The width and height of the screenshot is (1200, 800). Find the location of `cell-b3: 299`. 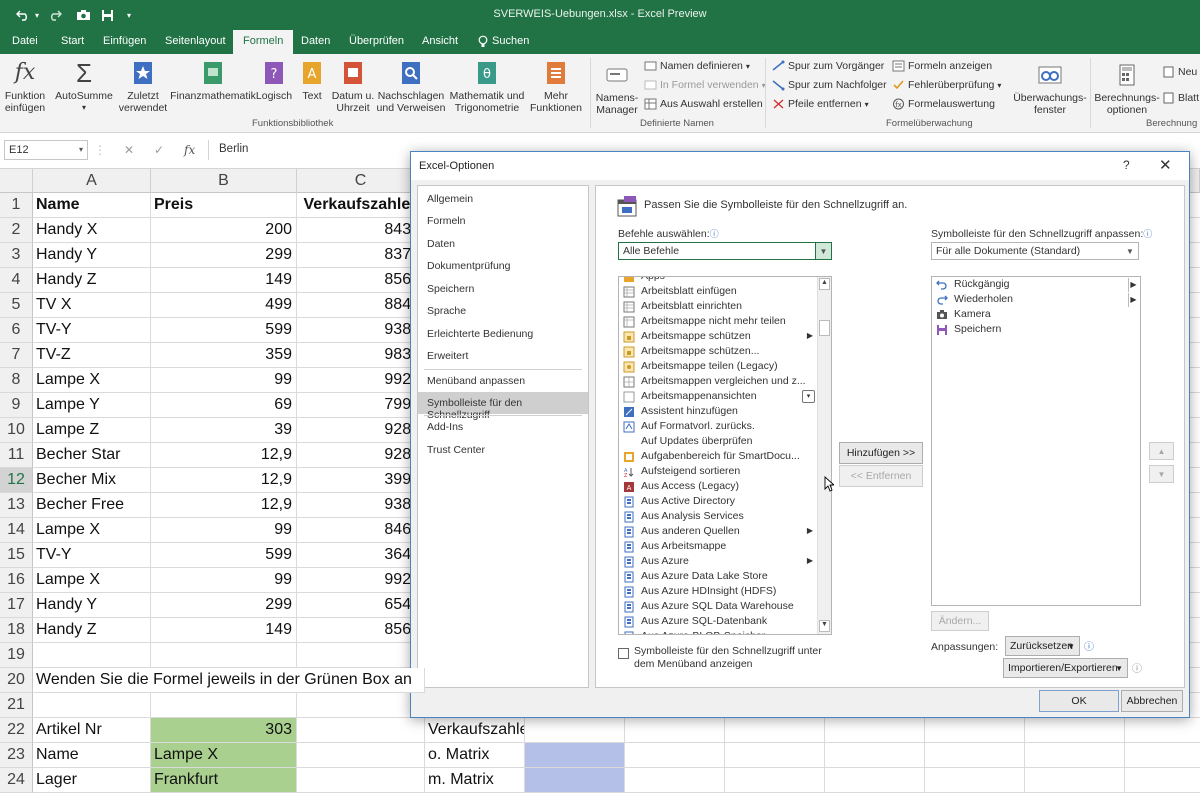

cell-b3: 299 is located at coordinates (224, 255).